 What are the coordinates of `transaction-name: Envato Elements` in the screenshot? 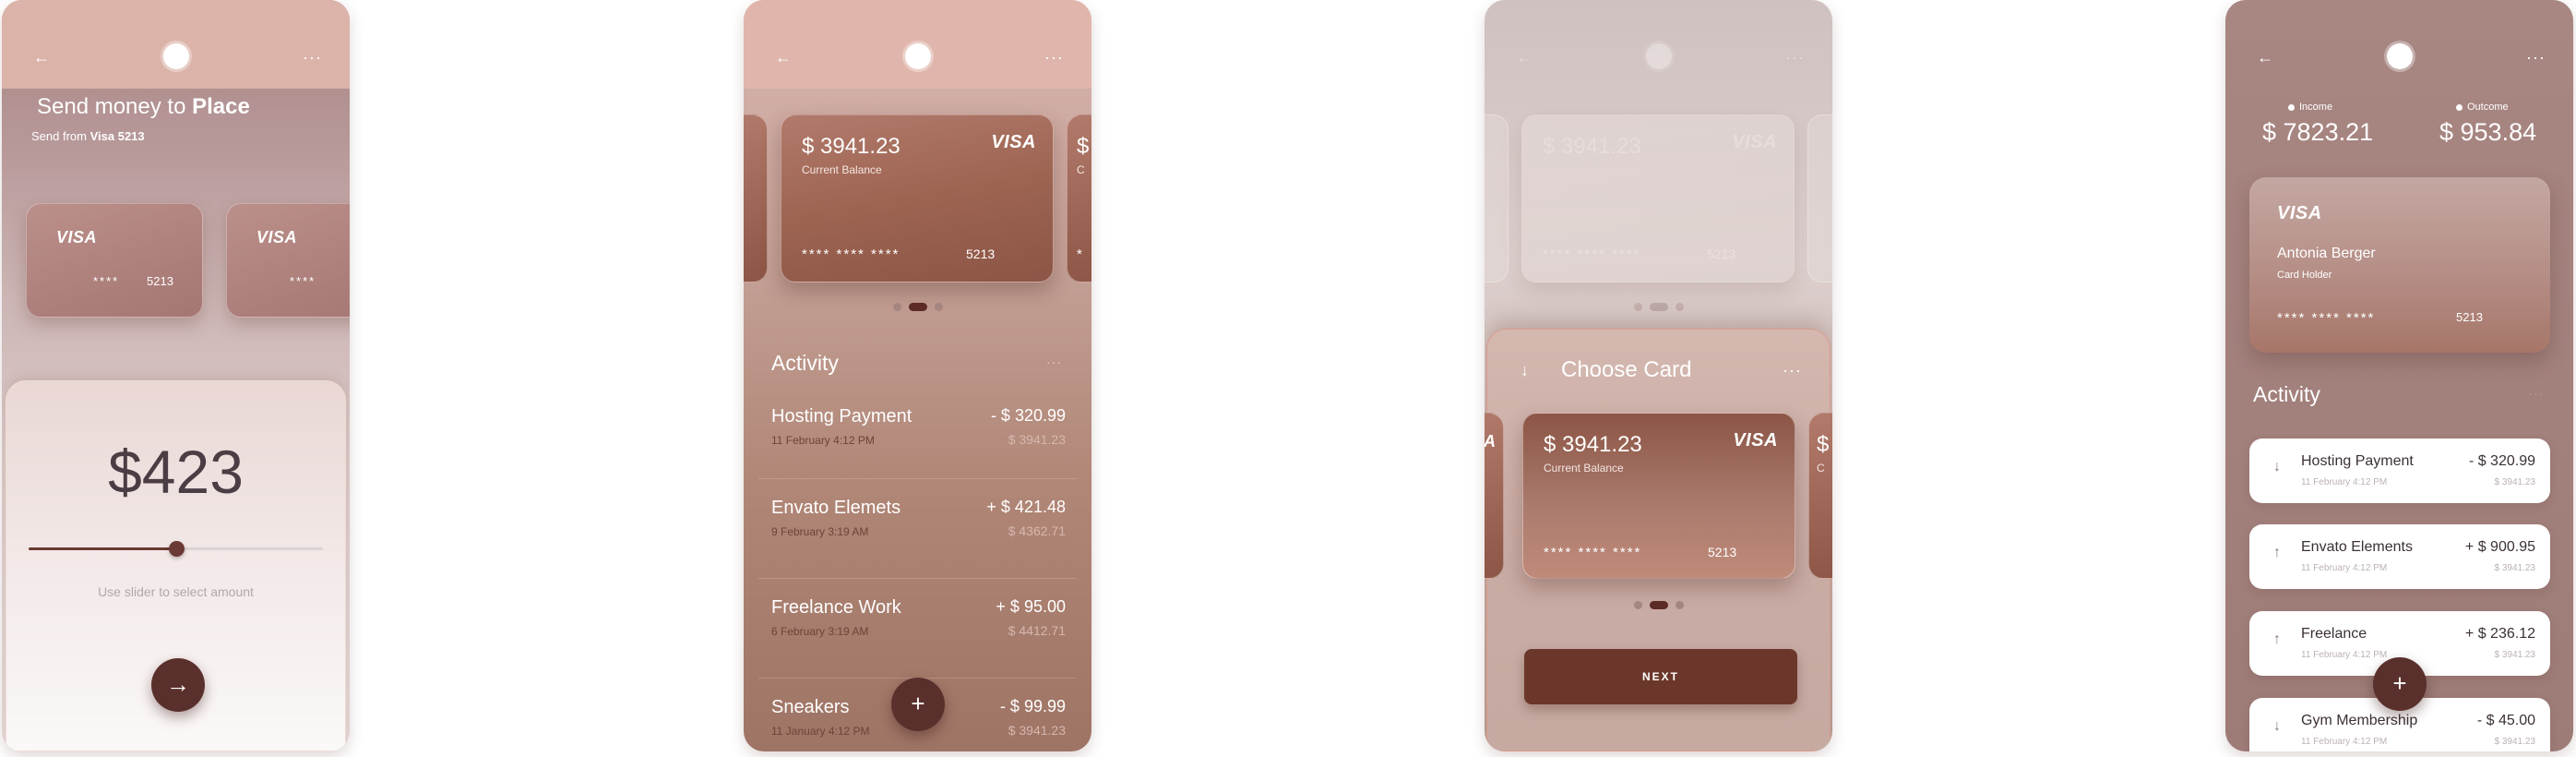 It's located at (2357, 547).